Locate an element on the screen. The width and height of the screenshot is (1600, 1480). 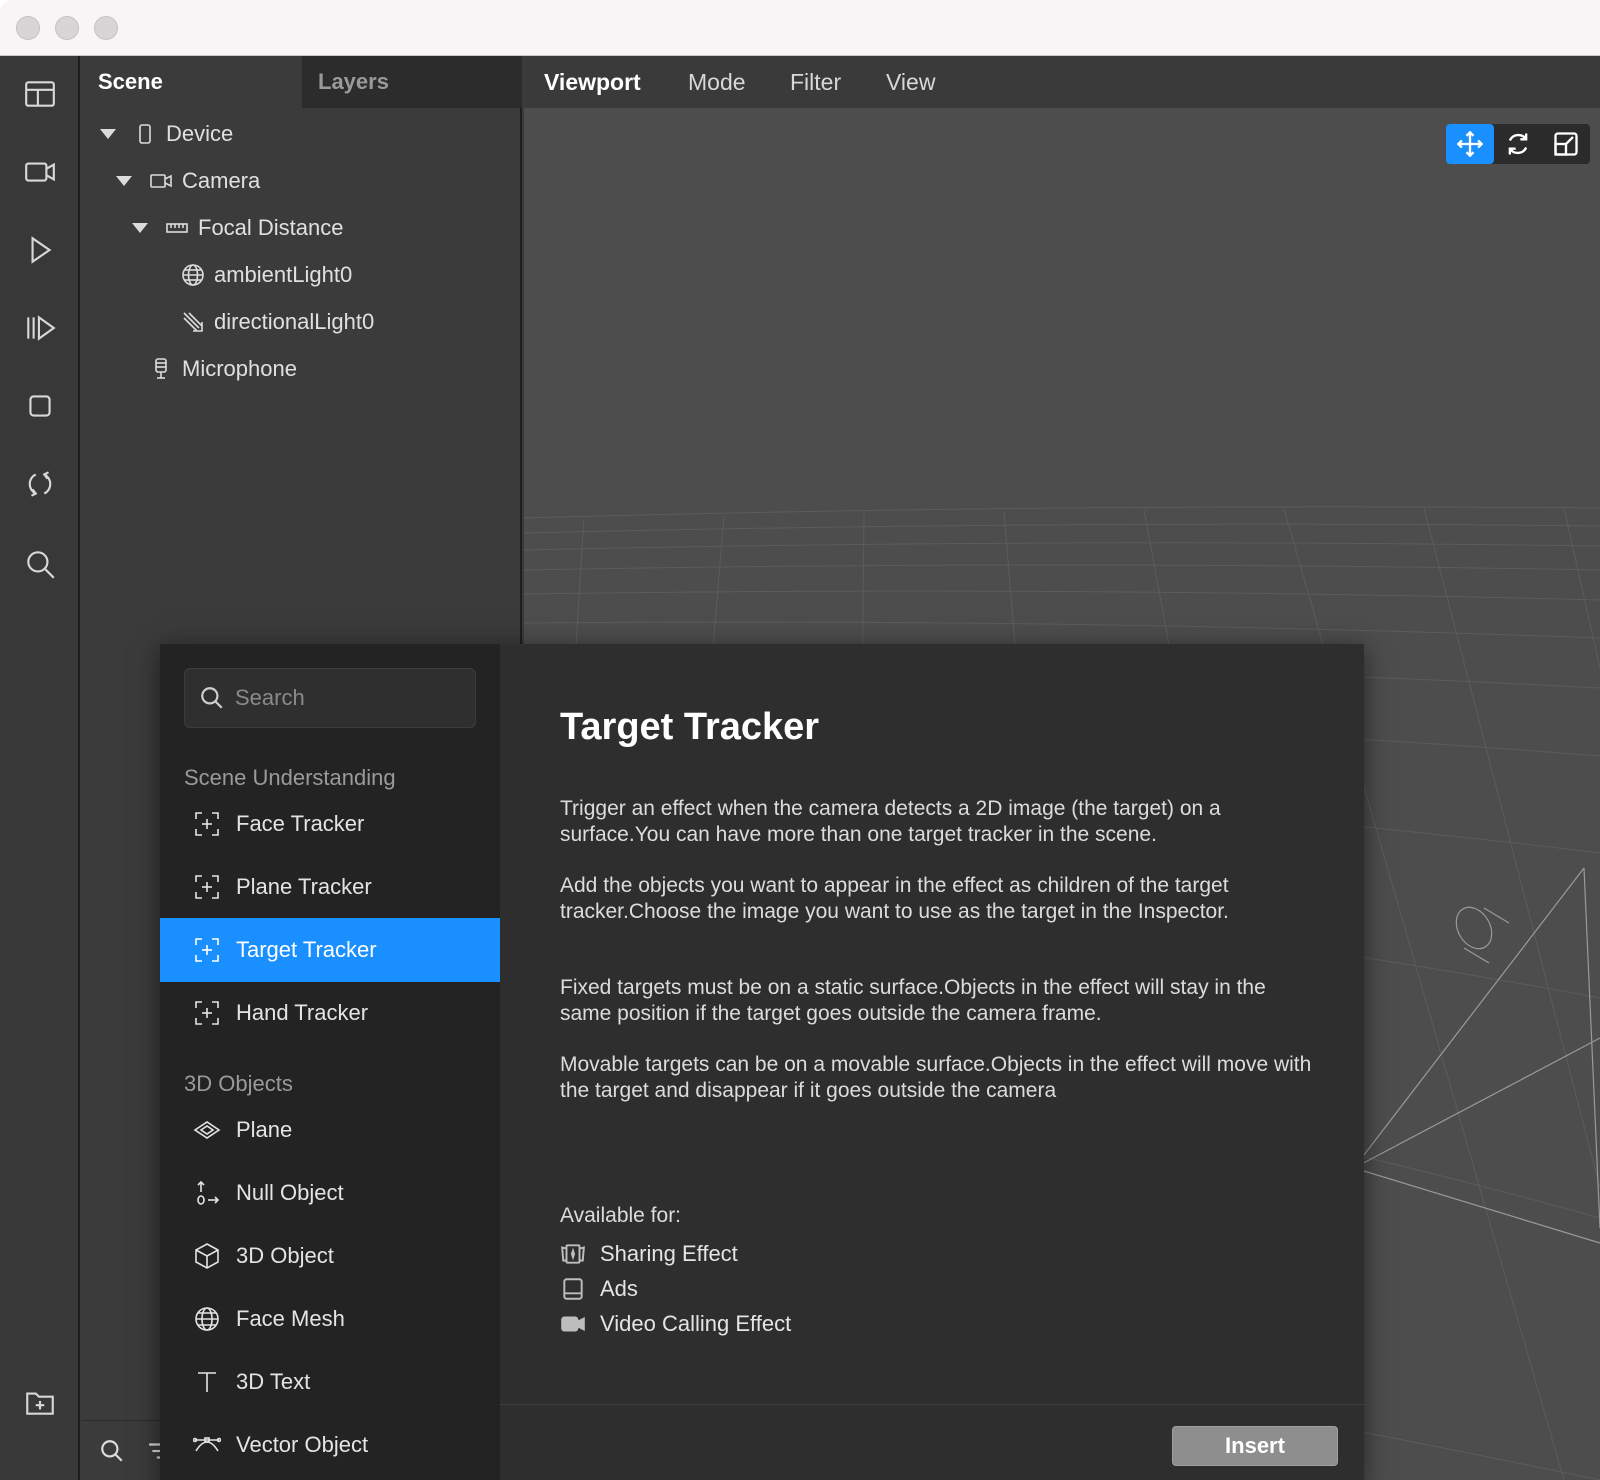
tree-item-microphone: Microphone is located at coordinates (221, 369).